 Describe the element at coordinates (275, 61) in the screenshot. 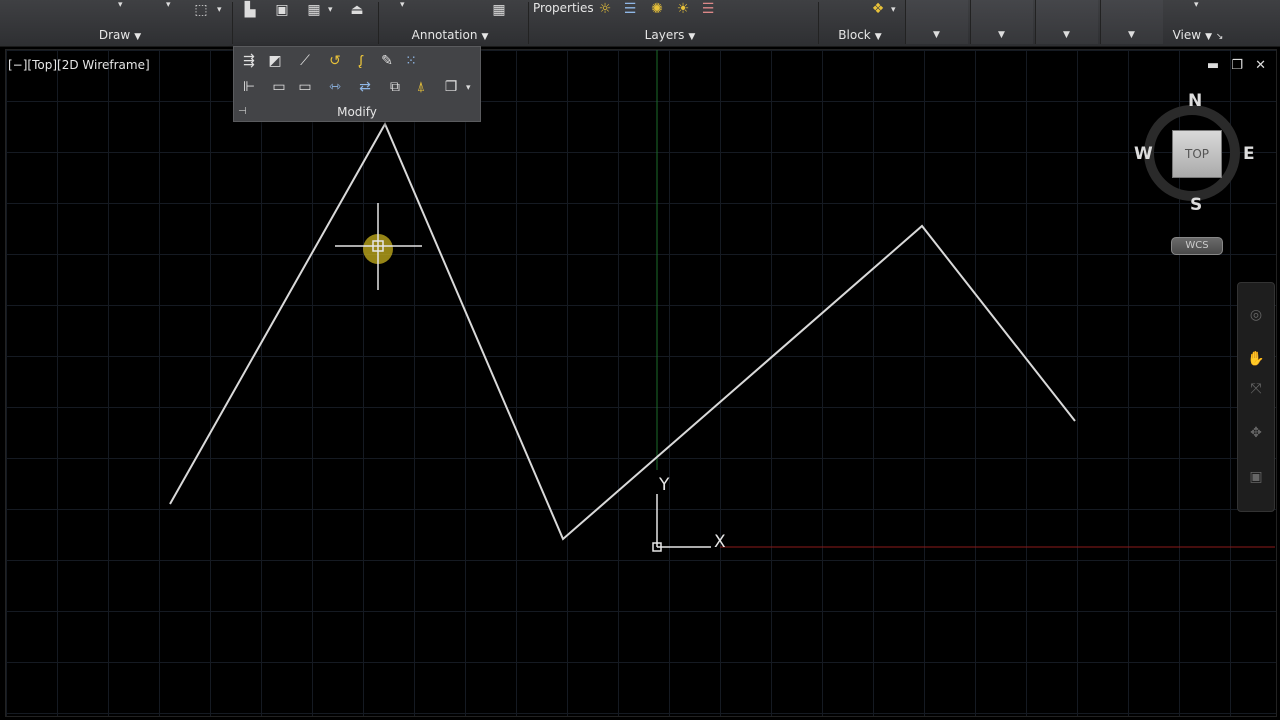

I see `copy-tool-icon: ◩` at that location.